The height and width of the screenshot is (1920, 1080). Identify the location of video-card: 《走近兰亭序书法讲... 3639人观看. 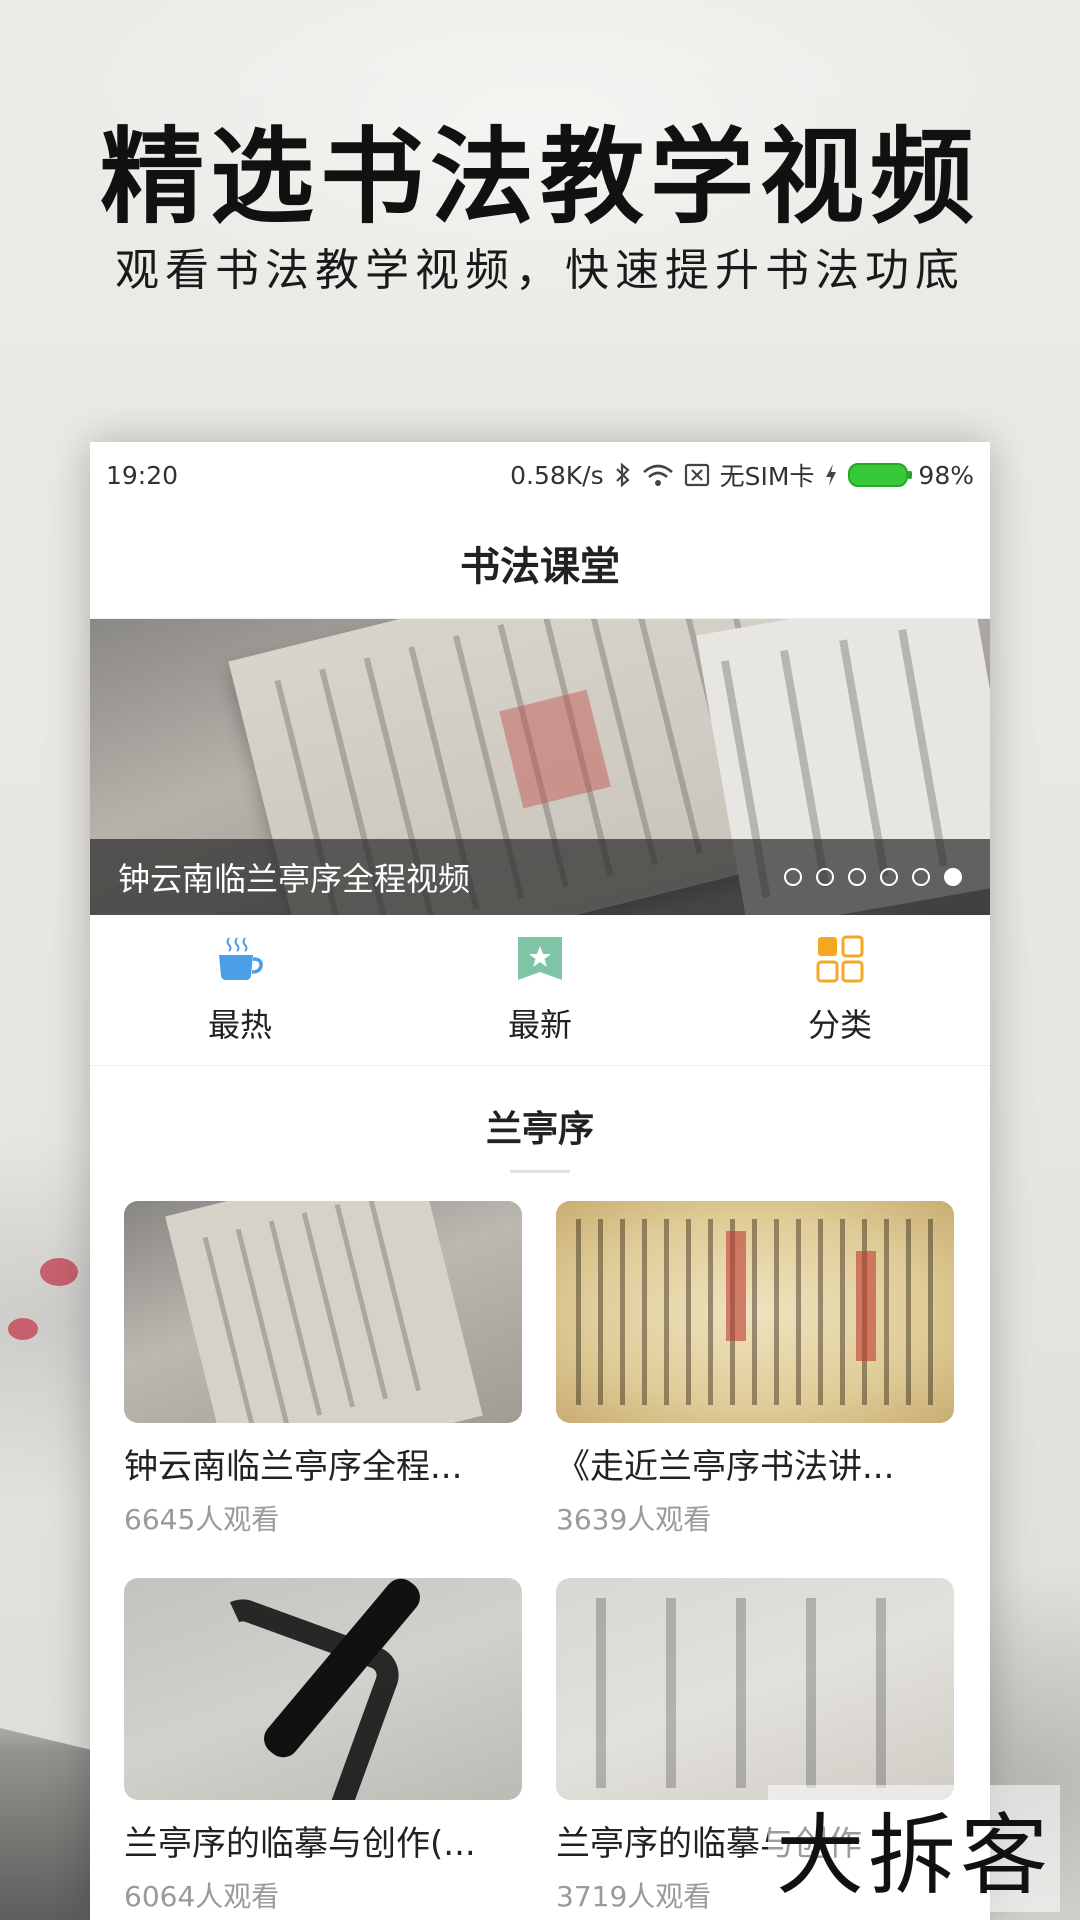
(755, 1369).